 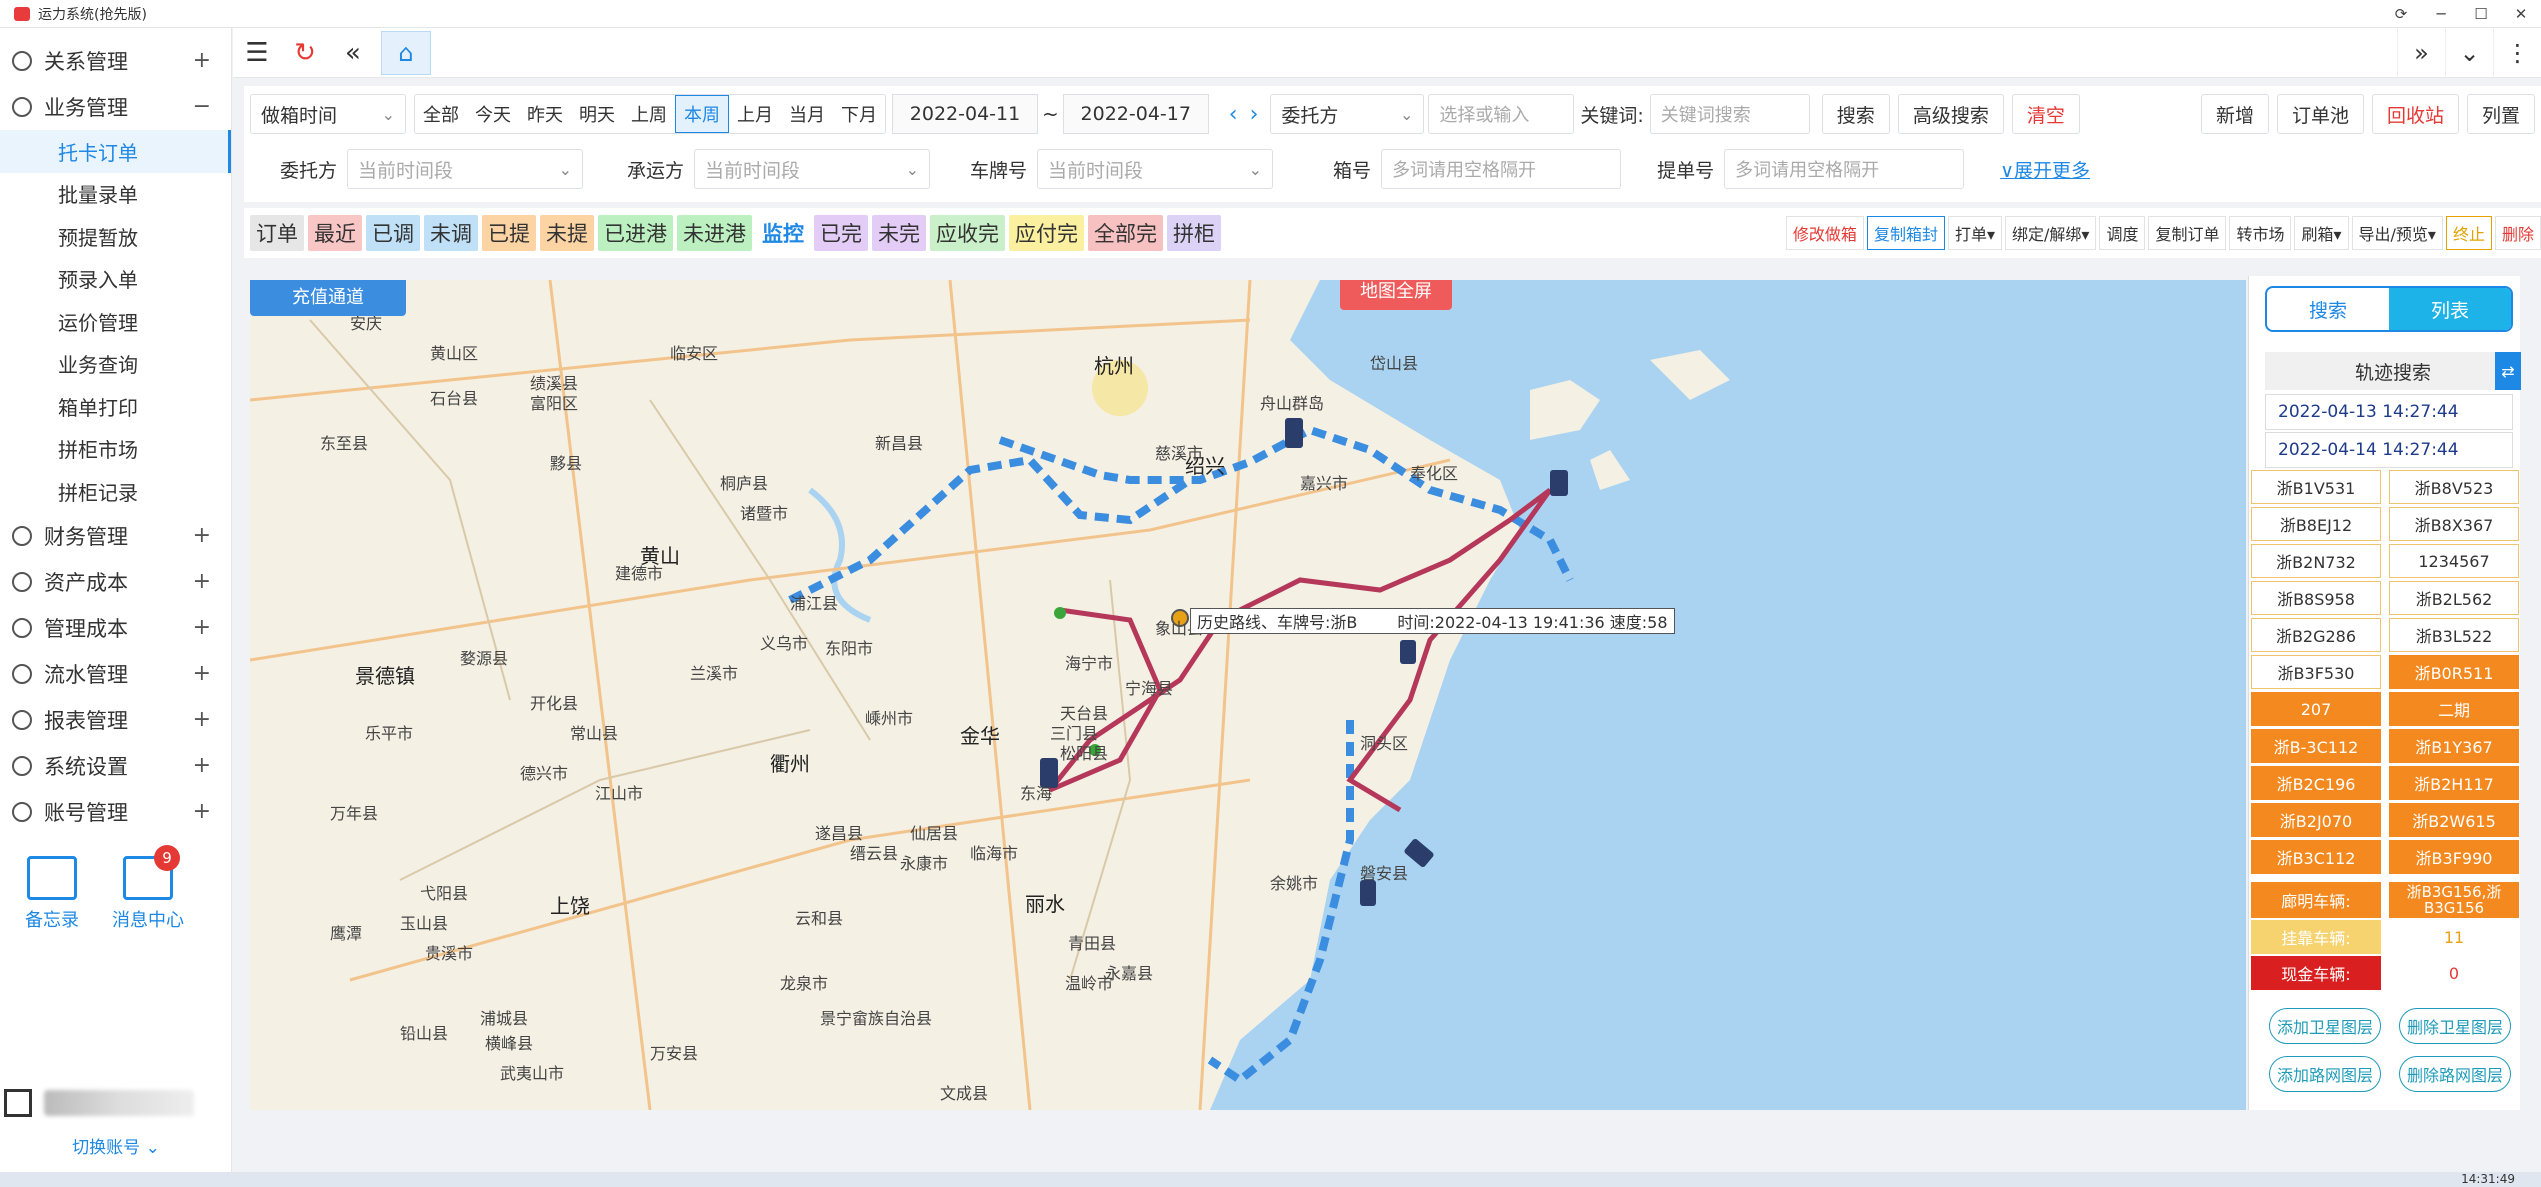 I want to click on vehicle-plate-cell: 1234567, so click(x=2454, y=561).